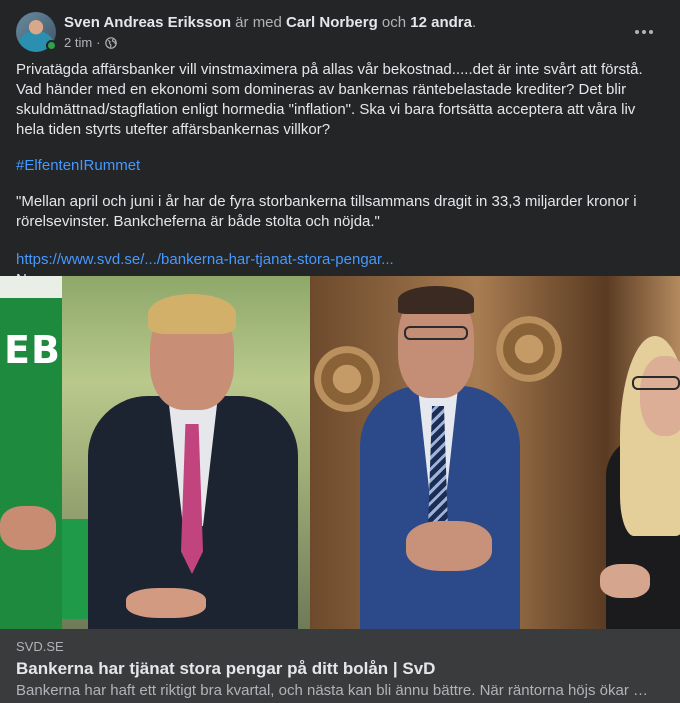 Image resolution: width=680 pixels, height=703 pixels. What do you see at coordinates (28, 528) in the screenshot?
I see `gesturing-hand` at bounding box center [28, 528].